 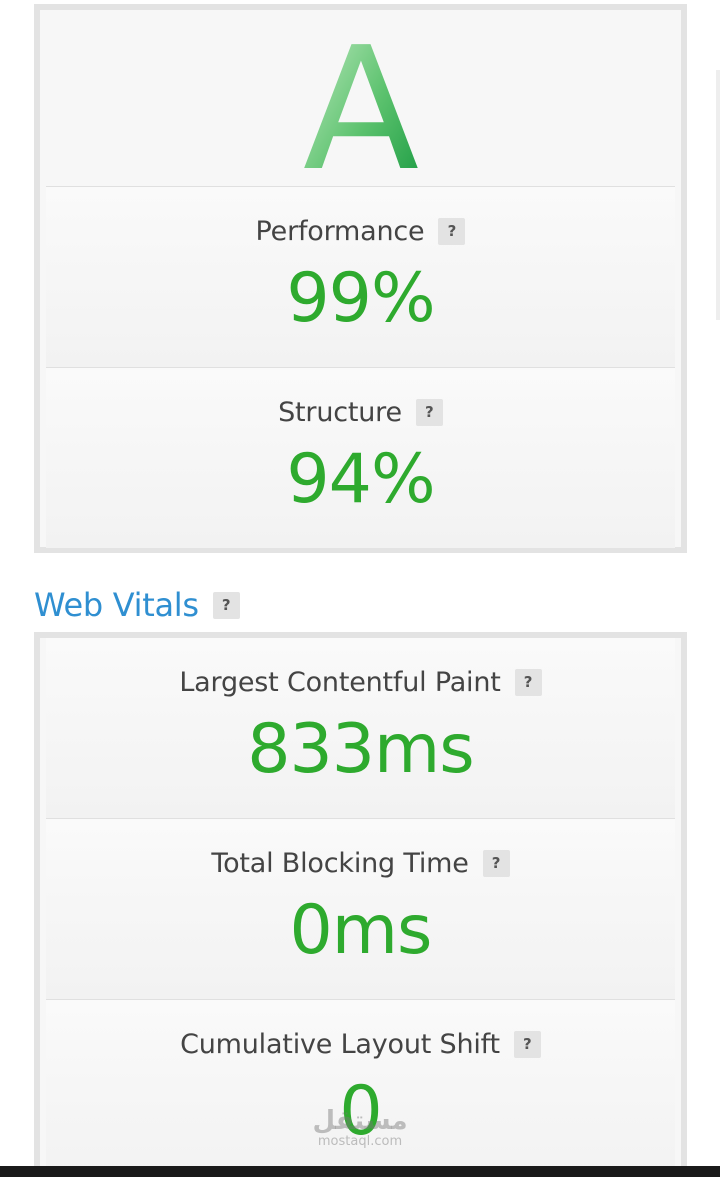 I want to click on metric-value: 833ms, so click(x=360, y=749).